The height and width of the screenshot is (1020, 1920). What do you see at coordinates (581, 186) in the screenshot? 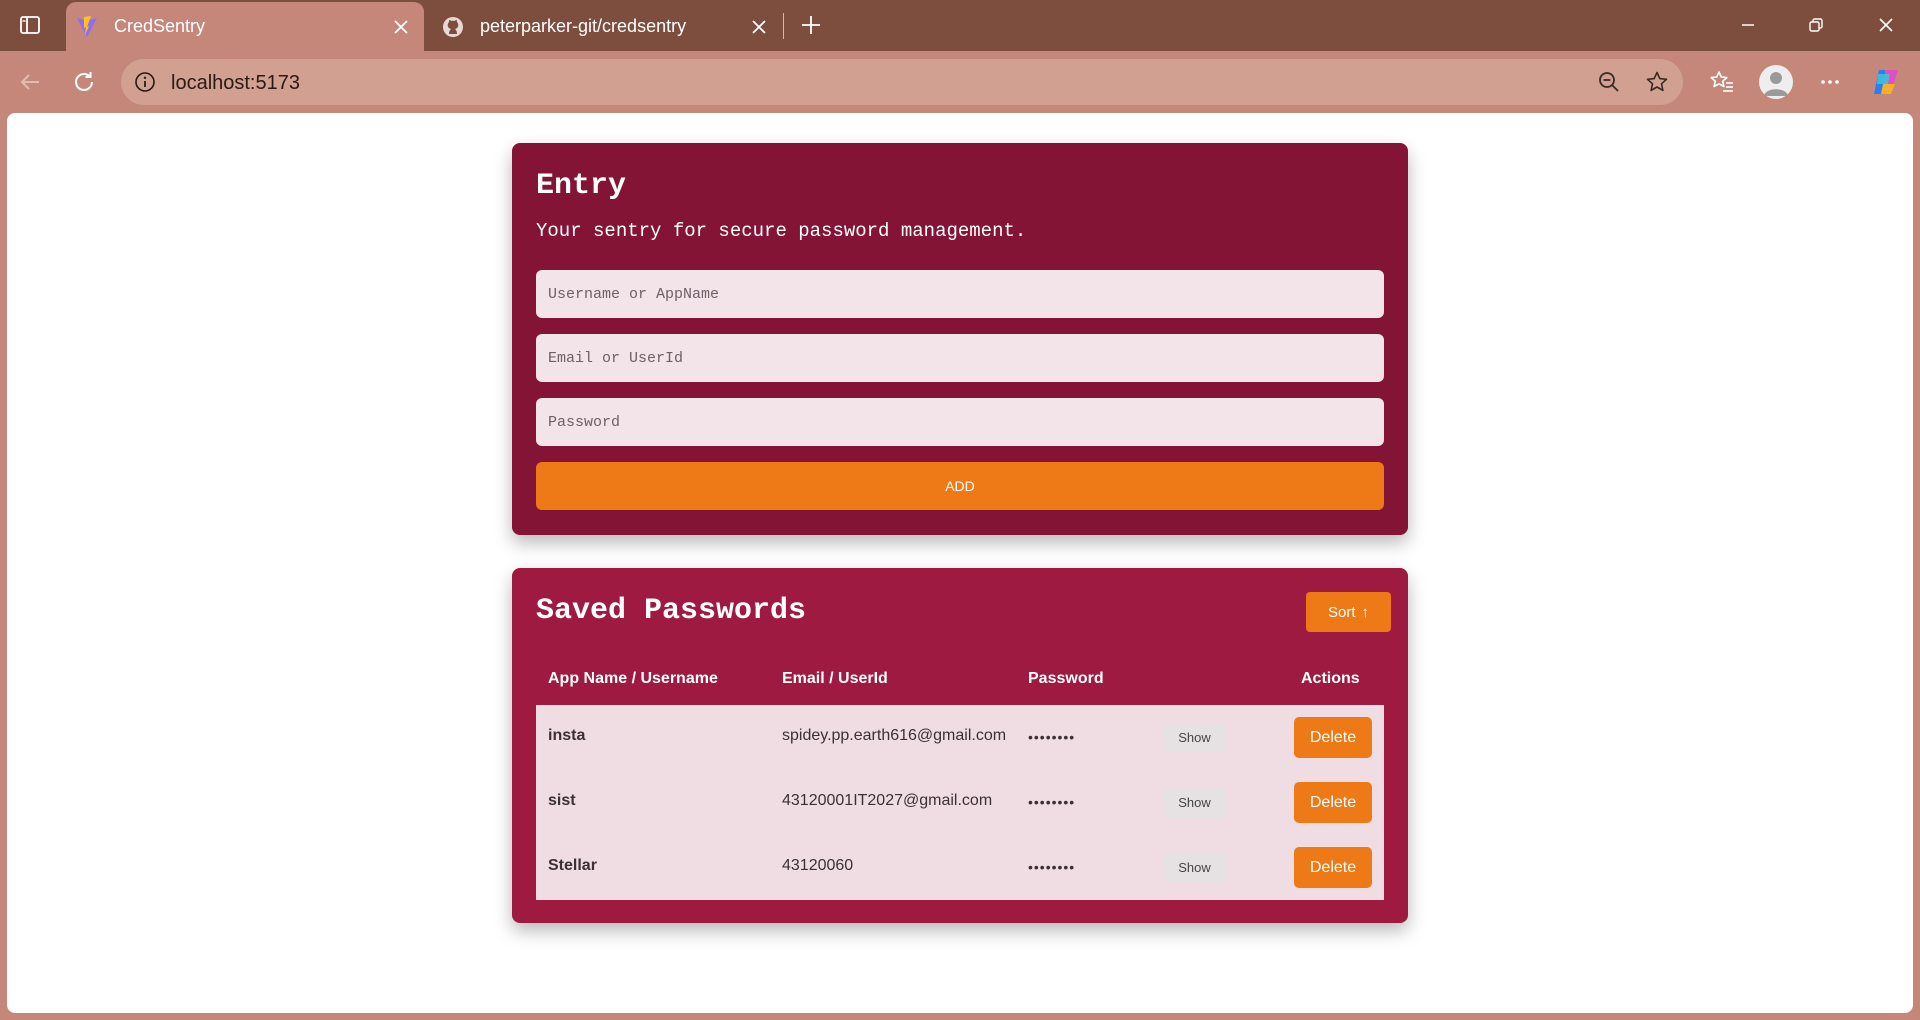
I see `entry-title: Entry` at bounding box center [581, 186].